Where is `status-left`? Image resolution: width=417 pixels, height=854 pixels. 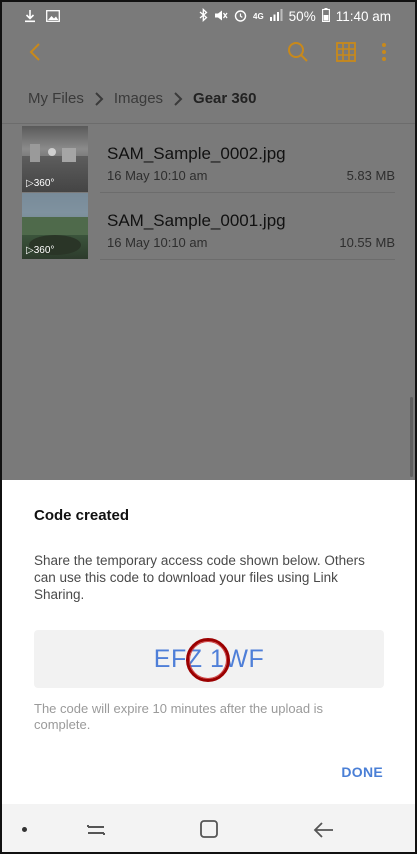 status-left is located at coordinates (42, 17).